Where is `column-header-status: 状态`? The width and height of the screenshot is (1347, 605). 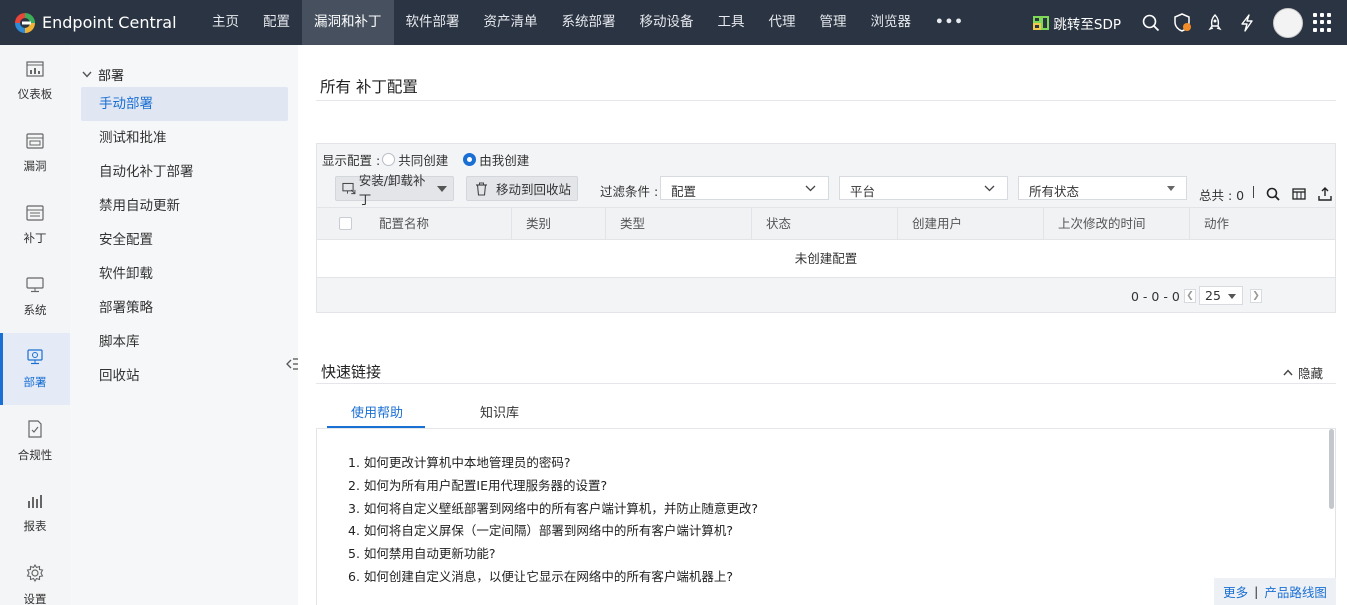 column-header-status: 状态 is located at coordinates (824, 223).